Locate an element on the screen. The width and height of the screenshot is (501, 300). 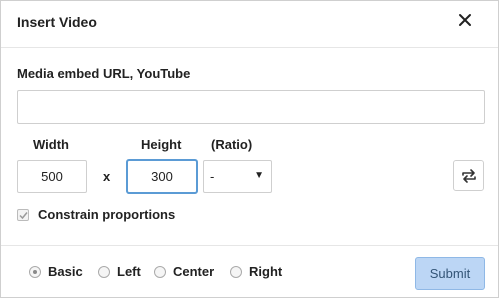
dropdown-arrow-icon: ▼ is located at coordinates (259, 175).